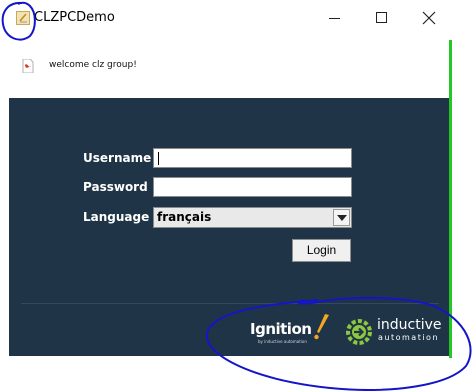 This screenshot has width=474, height=391. What do you see at coordinates (341, 217) in the screenshot?
I see `chevron-down-icon` at bounding box center [341, 217].